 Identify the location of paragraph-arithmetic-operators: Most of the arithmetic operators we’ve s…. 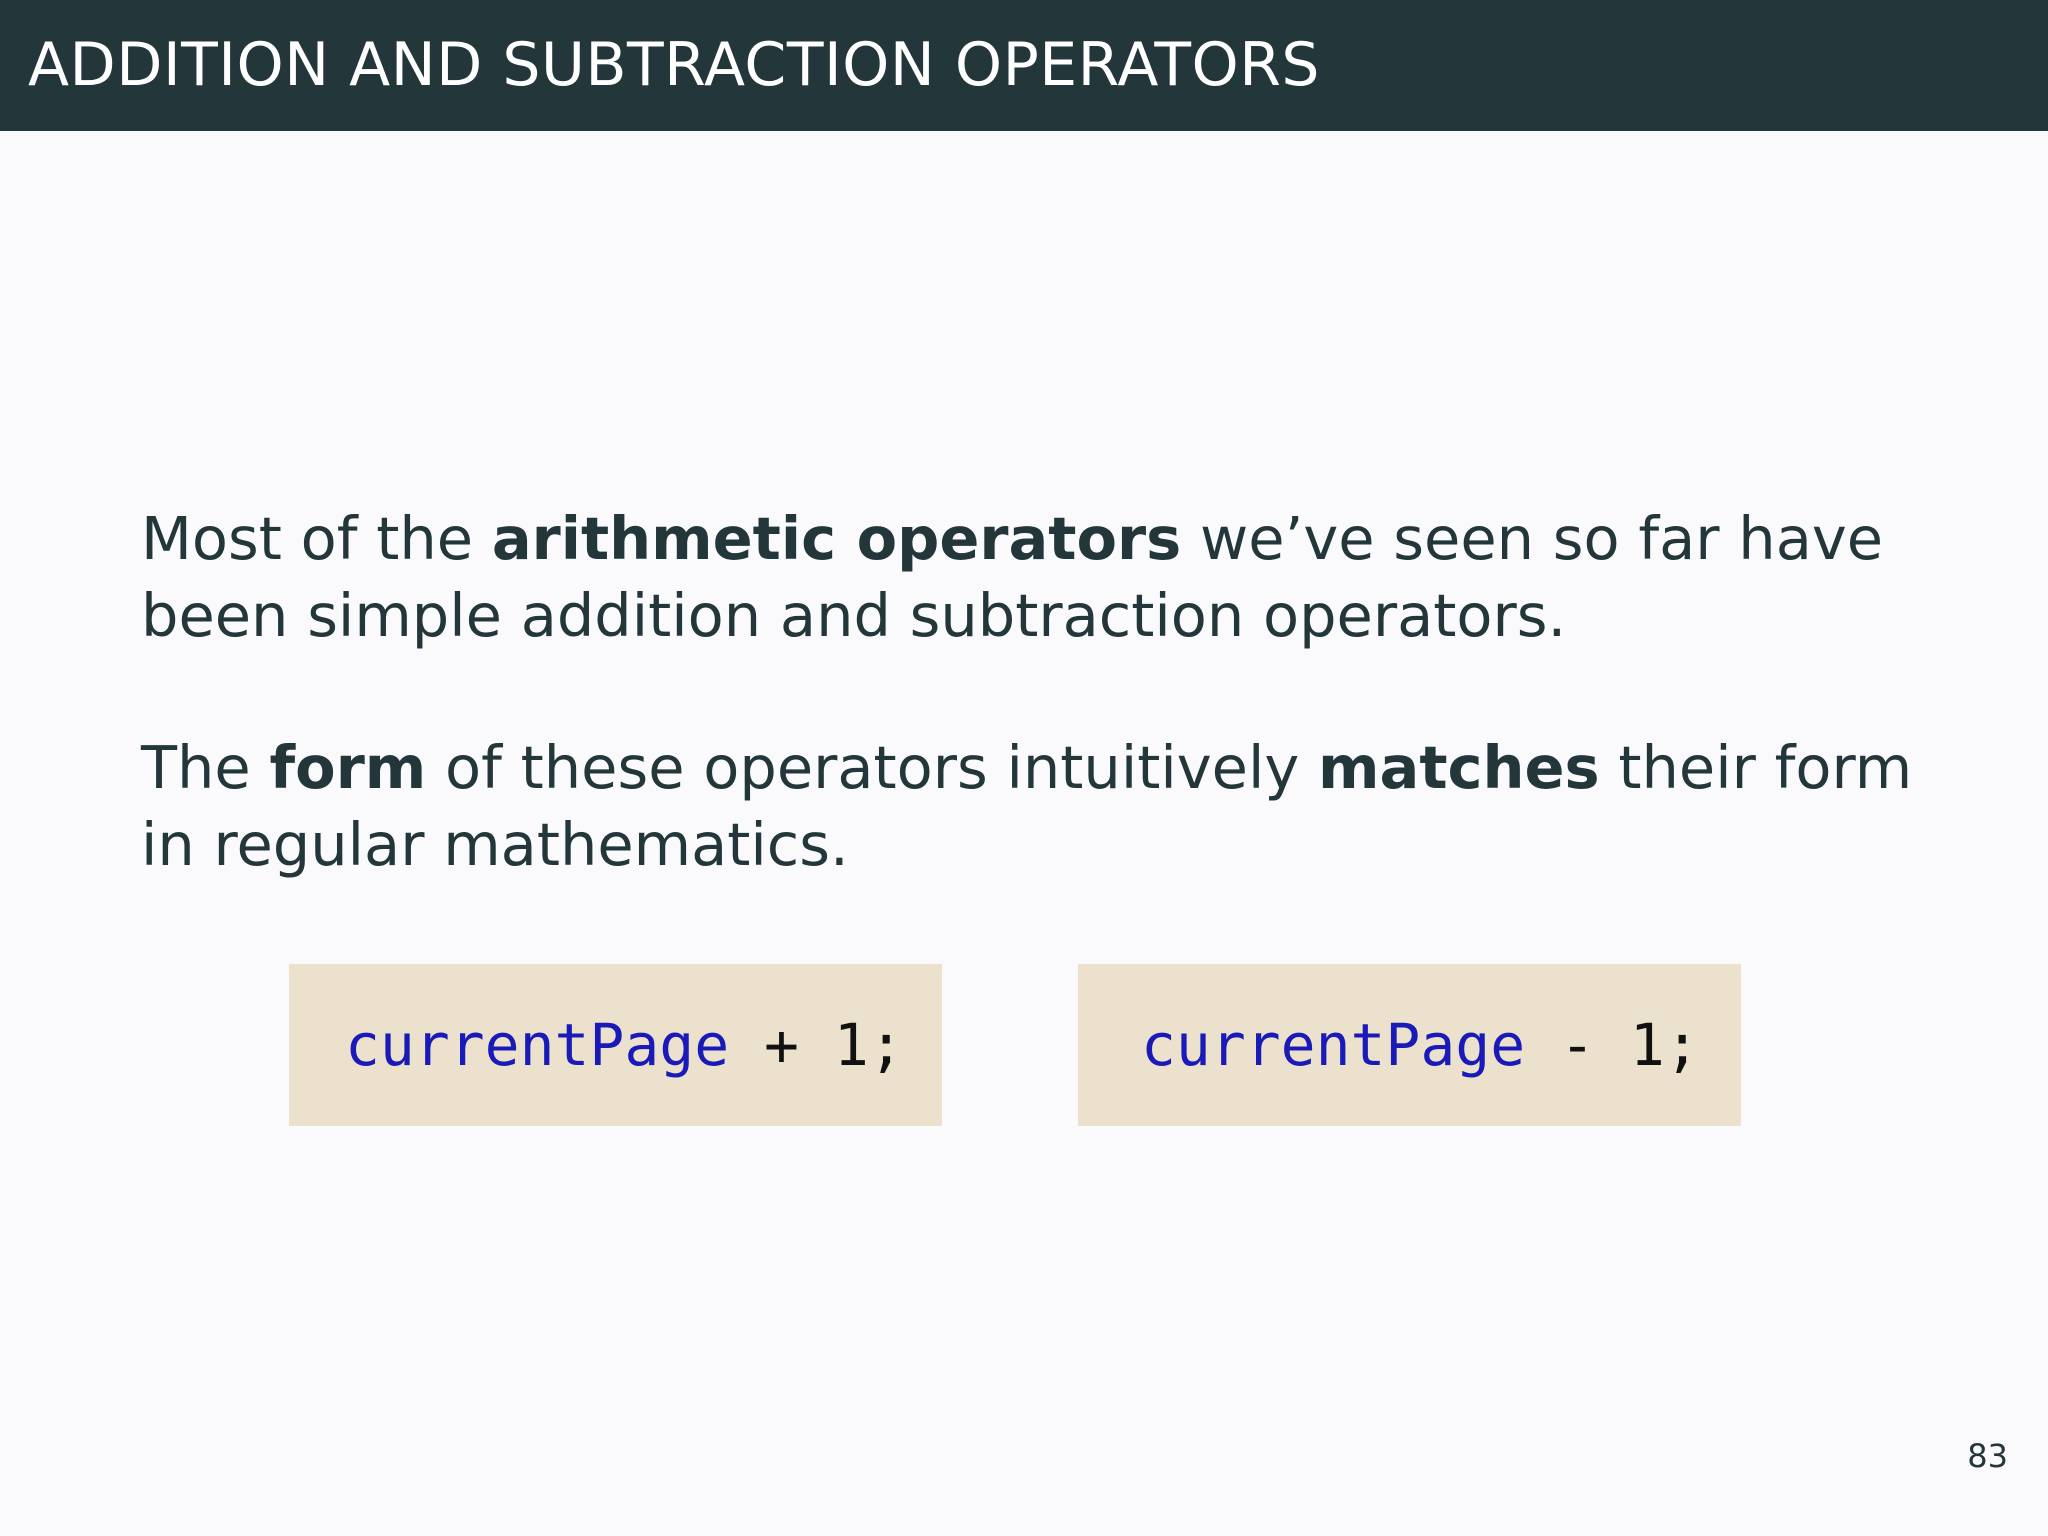
(1041, 577).